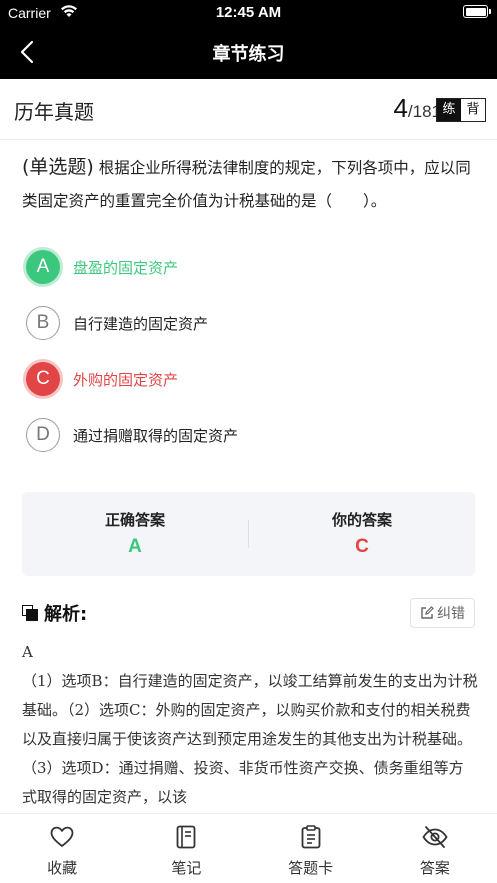  Describe the element at coordinates (135, 534) in the screenshot. I see `correct-answer-column: 正确答案 A` at that location.